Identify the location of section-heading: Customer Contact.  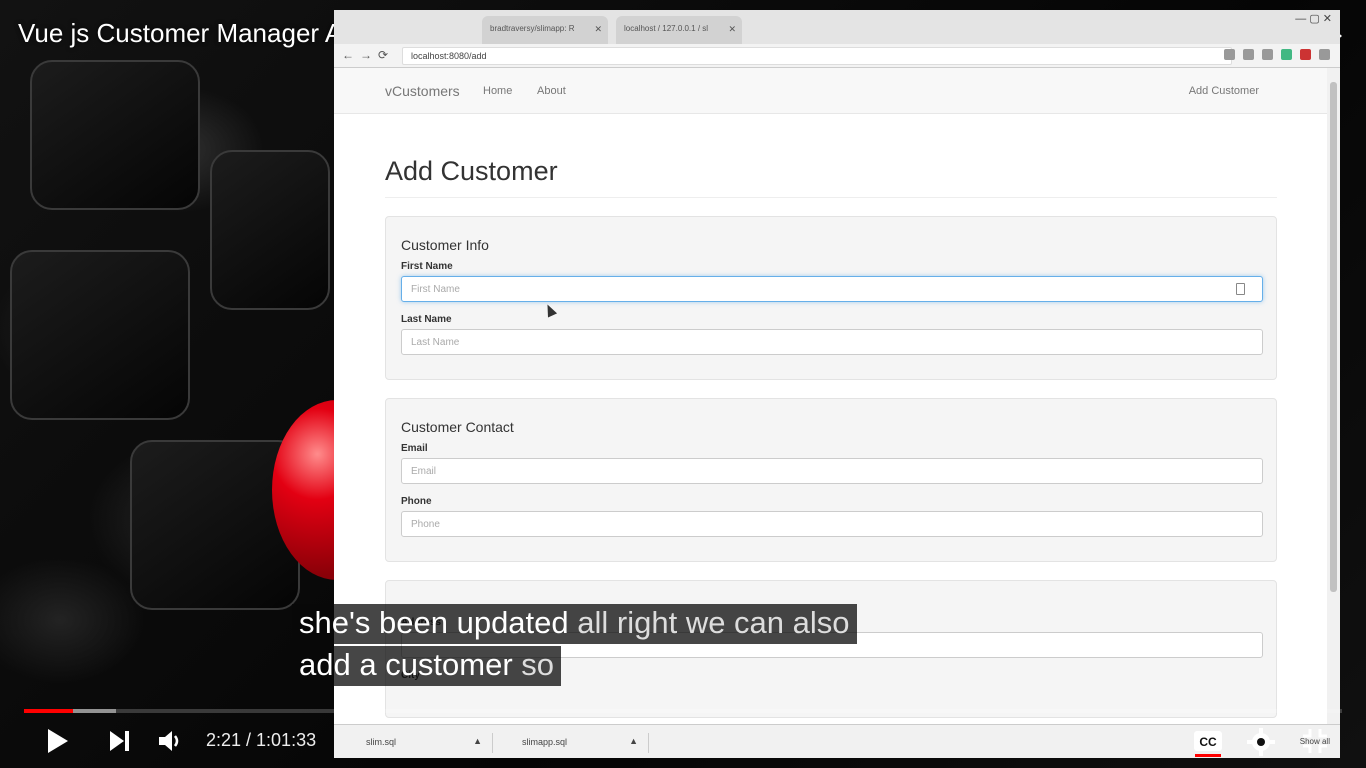
(457, 427).